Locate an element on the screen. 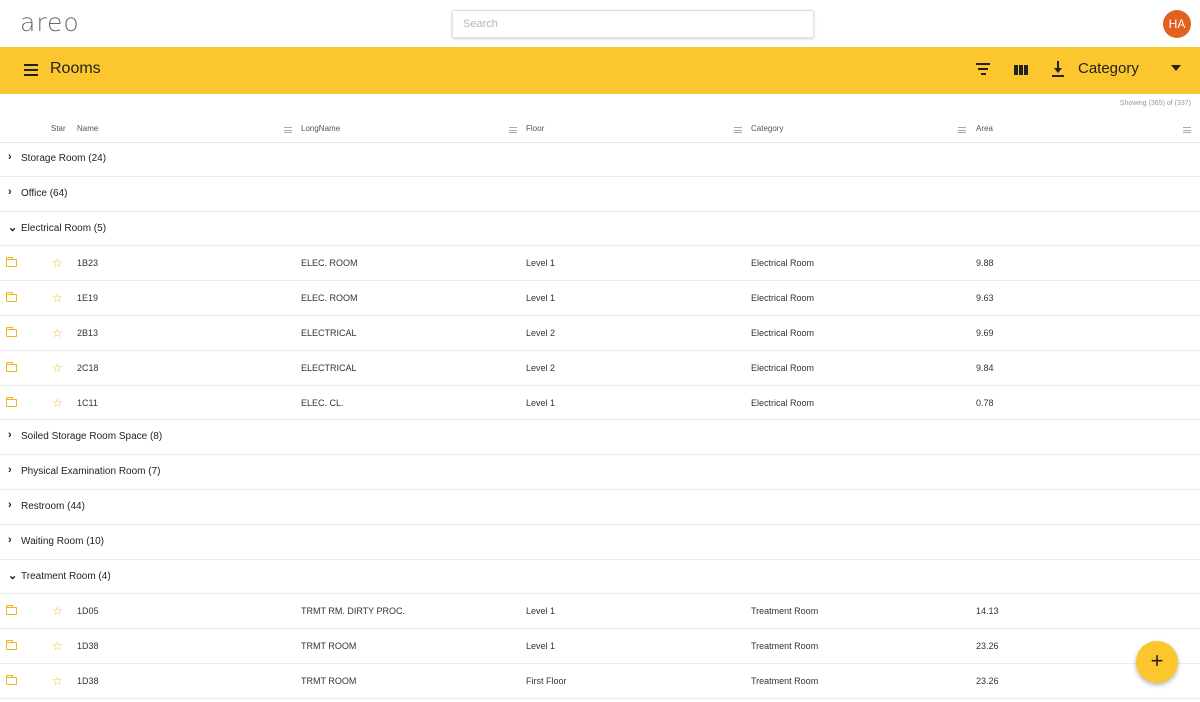 Image resolution: width=1200 pixels, height=702 pixels. group-by-value: Category is located at coordinates (1108, 68).